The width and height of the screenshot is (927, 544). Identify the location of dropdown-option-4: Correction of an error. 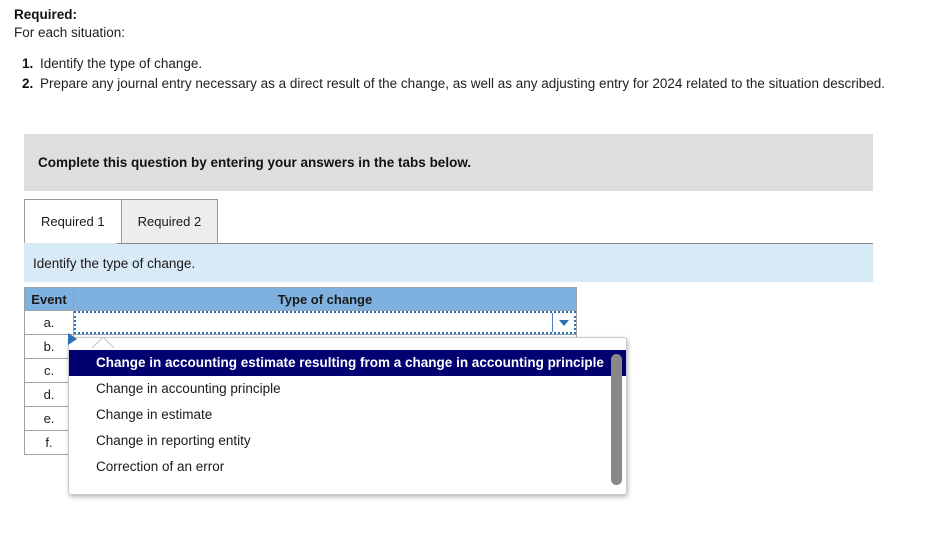
(347, 467).